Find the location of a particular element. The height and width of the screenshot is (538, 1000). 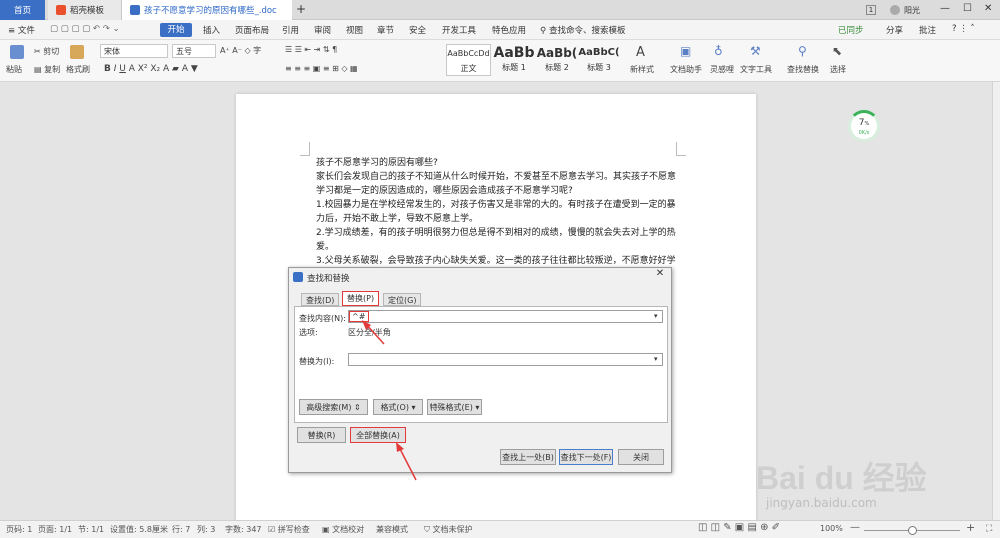

proofread-button: ▣ 文档校对 is located at coordinates (343, 529).